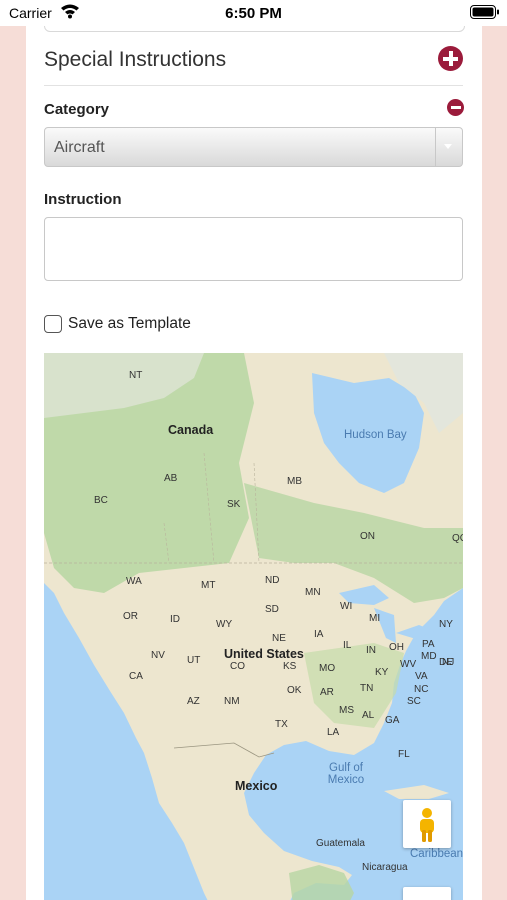  I want to click on map-region-label: GA, so click(392, 720).